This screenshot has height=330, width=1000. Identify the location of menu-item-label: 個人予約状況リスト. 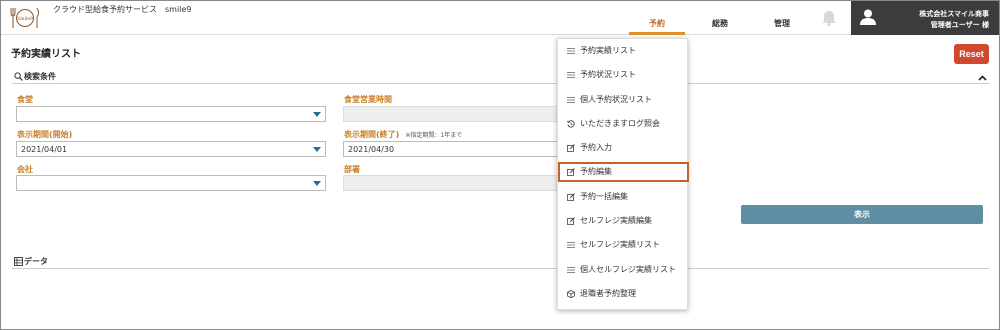
(616, 99).